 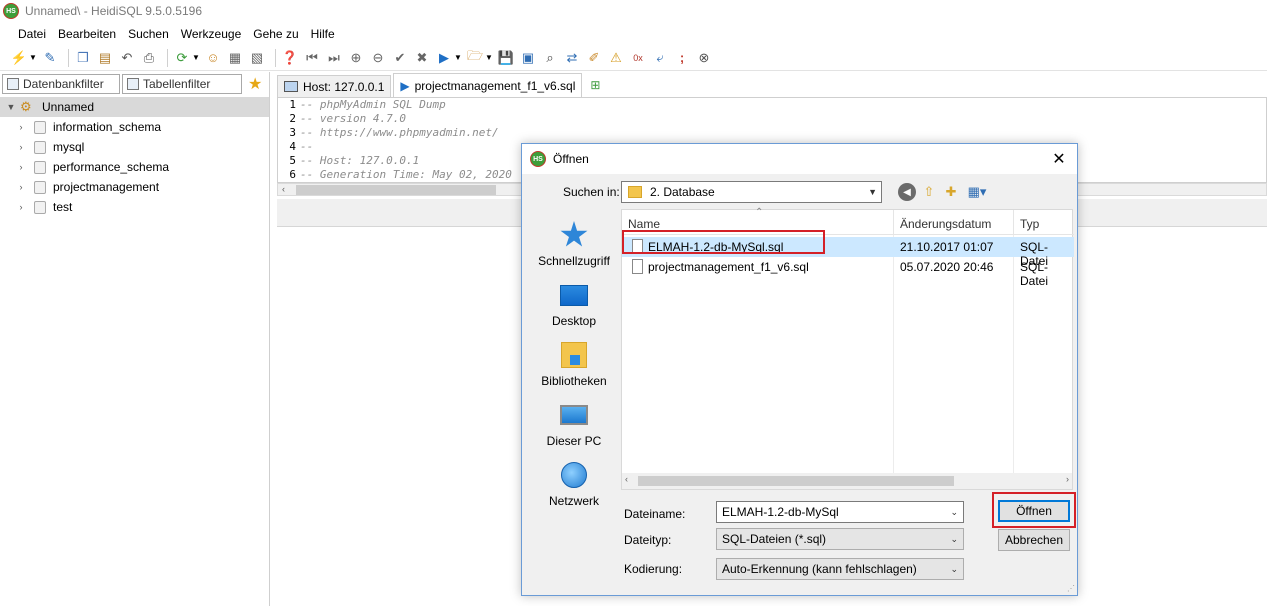 What do you see at coordinates (977, 192) in the screenshot?
I see `view-menu-icon: ▦▾` at bounding box center [977, 192].